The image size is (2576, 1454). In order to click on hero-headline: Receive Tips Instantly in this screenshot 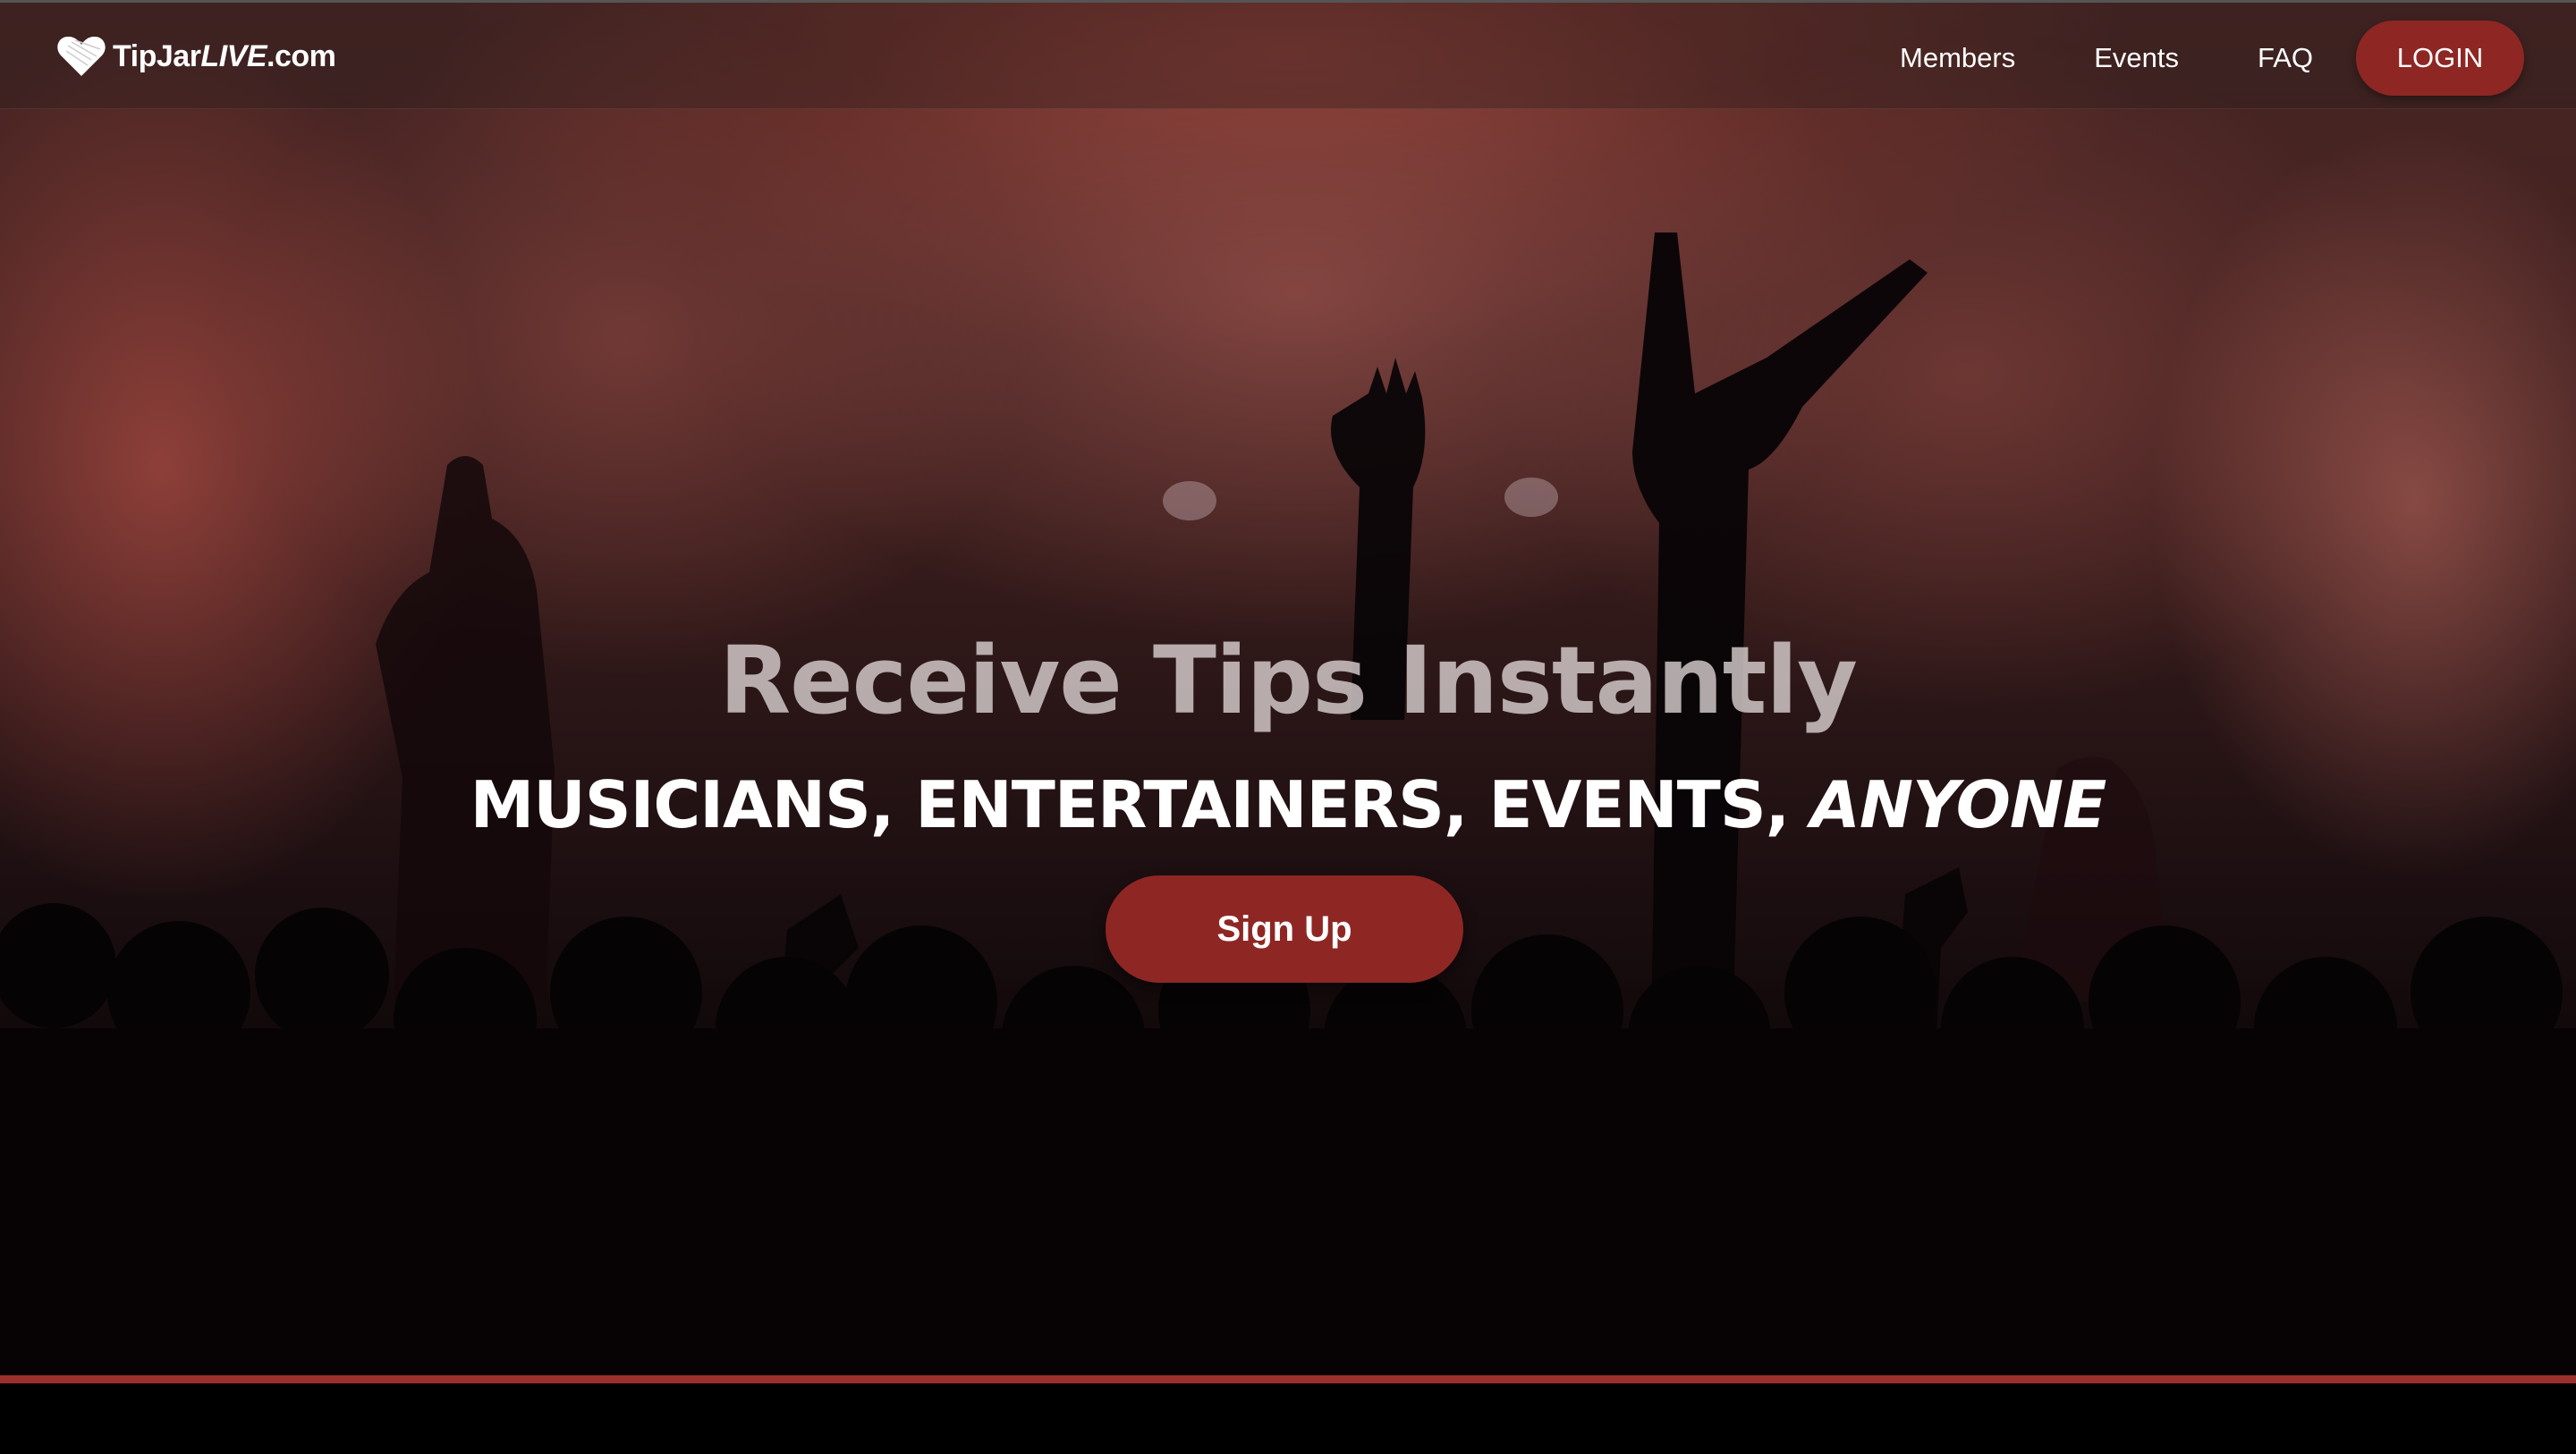, I will do `click(1288, 680)`.